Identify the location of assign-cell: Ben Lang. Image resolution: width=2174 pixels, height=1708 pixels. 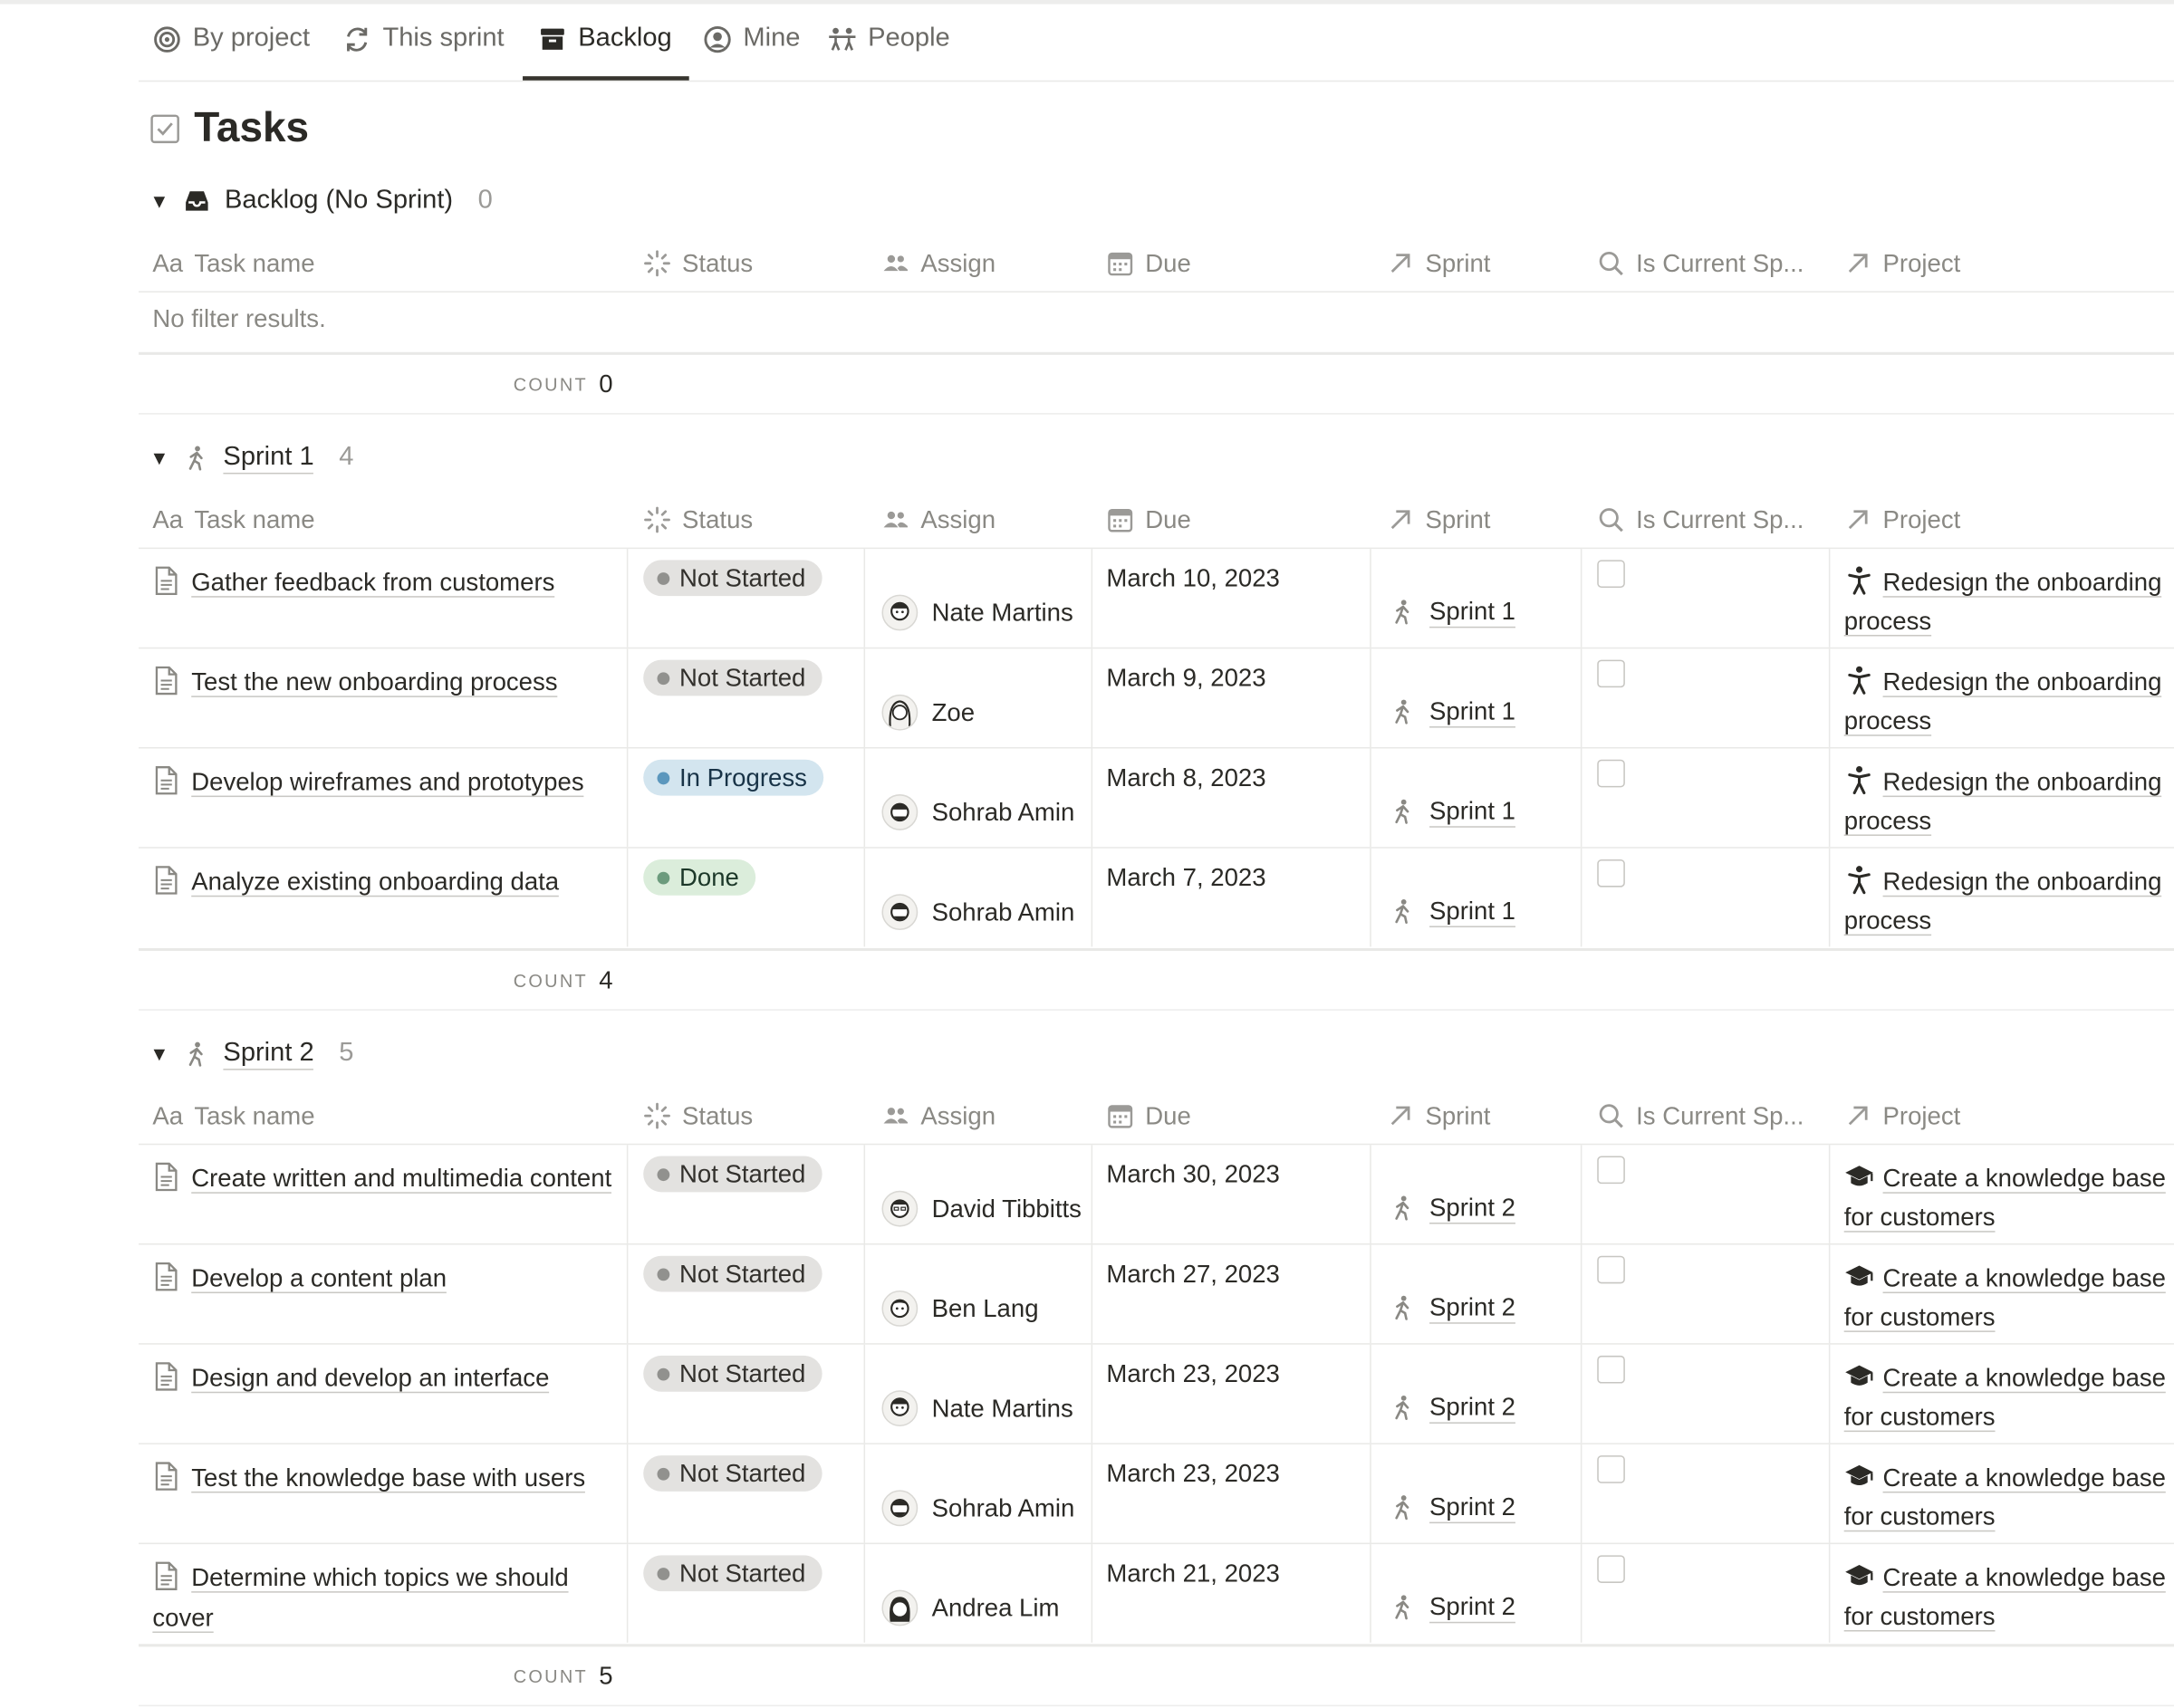
(960, 1308).